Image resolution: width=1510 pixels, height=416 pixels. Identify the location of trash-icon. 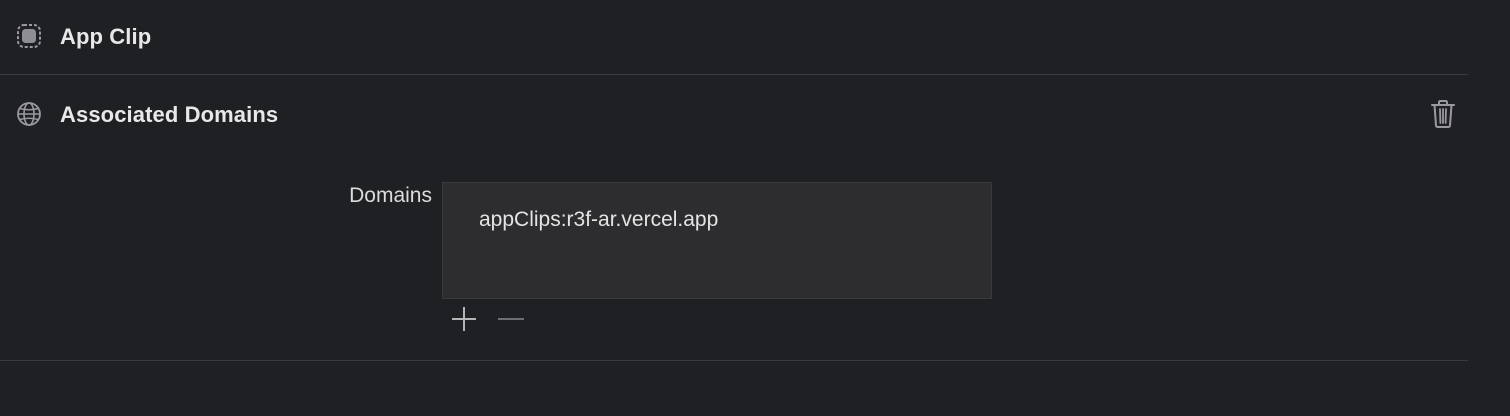
(1443, 114).